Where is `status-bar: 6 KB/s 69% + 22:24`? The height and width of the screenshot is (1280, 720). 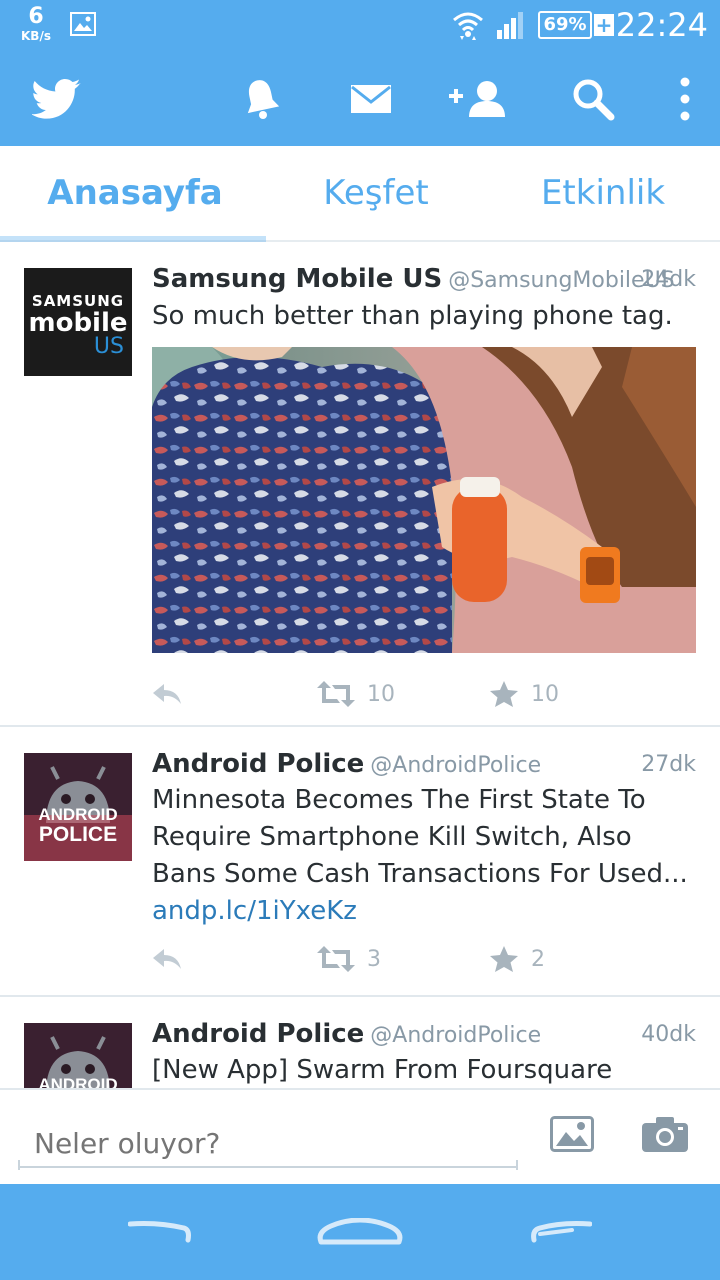 status-bar: 6 KB/s 69% + 22:24 is located at coordinates (360, 26).